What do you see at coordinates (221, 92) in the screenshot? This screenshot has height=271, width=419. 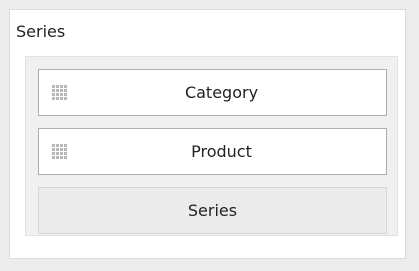 I see `field-label: Category` at bounding box center [221, 92].